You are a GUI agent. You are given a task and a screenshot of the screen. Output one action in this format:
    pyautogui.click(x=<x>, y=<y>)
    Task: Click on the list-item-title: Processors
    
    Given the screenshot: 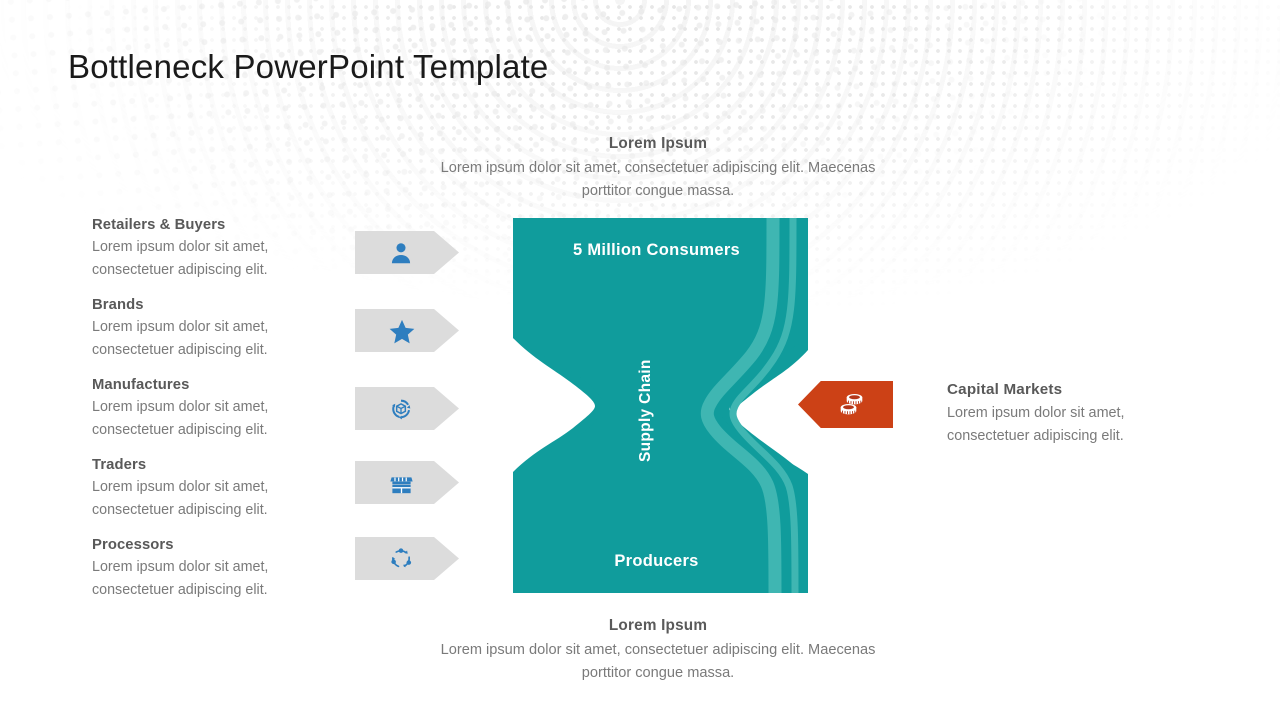 What is the action you would take?
    pyautogui.click(x=133, y=545)
    